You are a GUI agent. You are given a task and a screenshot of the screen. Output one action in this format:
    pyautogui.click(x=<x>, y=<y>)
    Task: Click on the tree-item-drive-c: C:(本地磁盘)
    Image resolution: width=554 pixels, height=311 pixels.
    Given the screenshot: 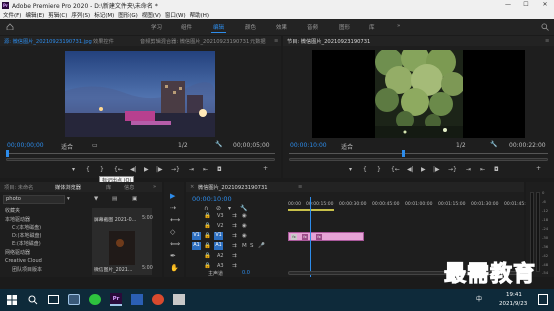 What is the action you would take?
    pyautogui.click(x=26, y=227)
    